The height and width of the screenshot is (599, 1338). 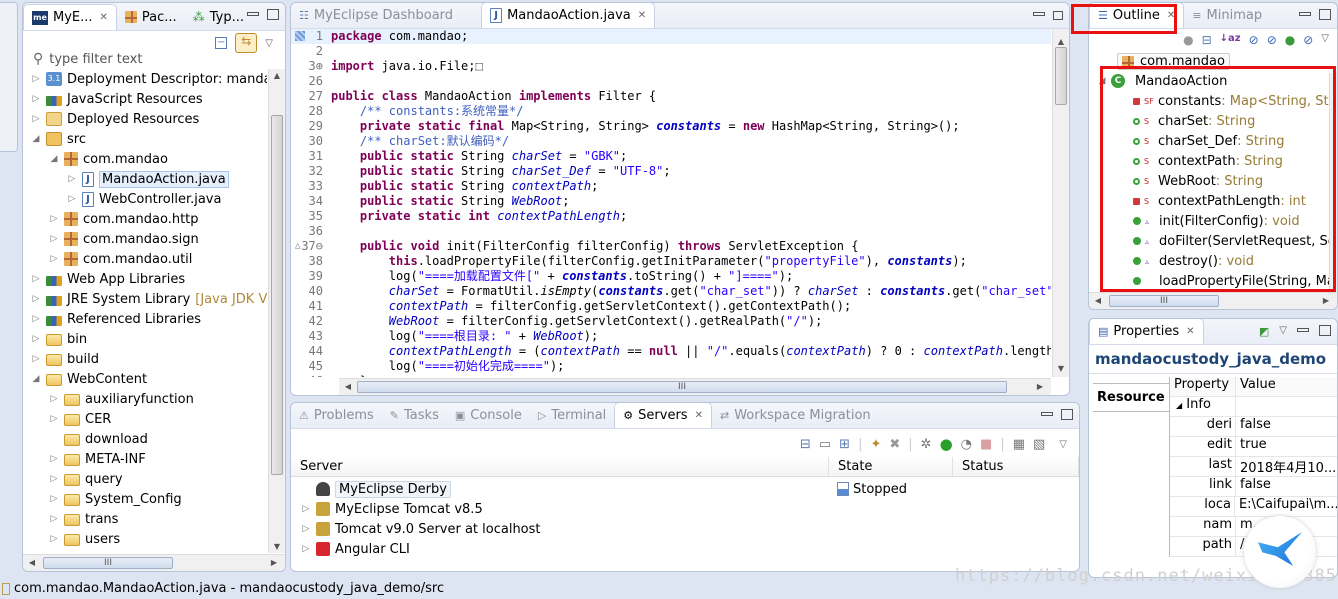 I want to click on new-server-icon: ✦, so click(x=875, y=444).